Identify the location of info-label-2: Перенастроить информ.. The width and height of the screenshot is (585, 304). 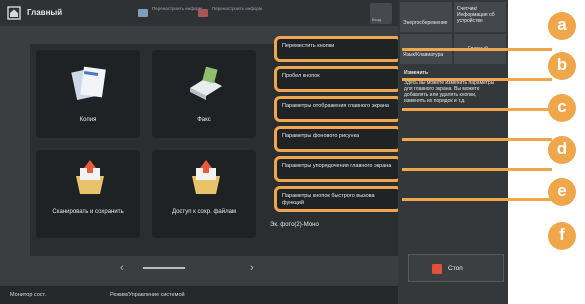
(238, 8).